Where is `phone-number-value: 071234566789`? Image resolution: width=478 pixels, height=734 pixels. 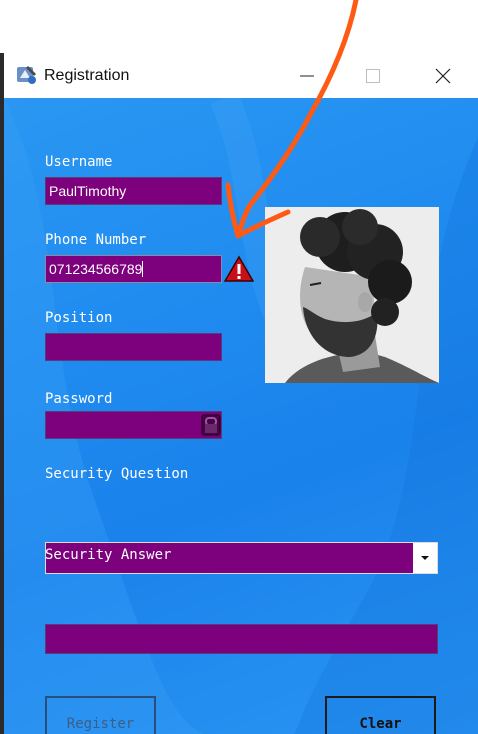
phone-number-value: 071234566789 is located at coordinates (96, 269).